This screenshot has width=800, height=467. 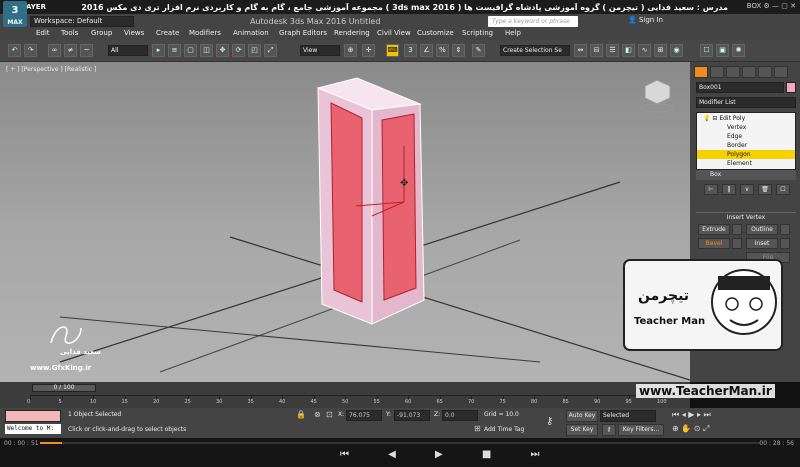 I want to click on stack-item-edit-poly: 💡 ⊟ Edit Poly, so click(x=746, y=118).